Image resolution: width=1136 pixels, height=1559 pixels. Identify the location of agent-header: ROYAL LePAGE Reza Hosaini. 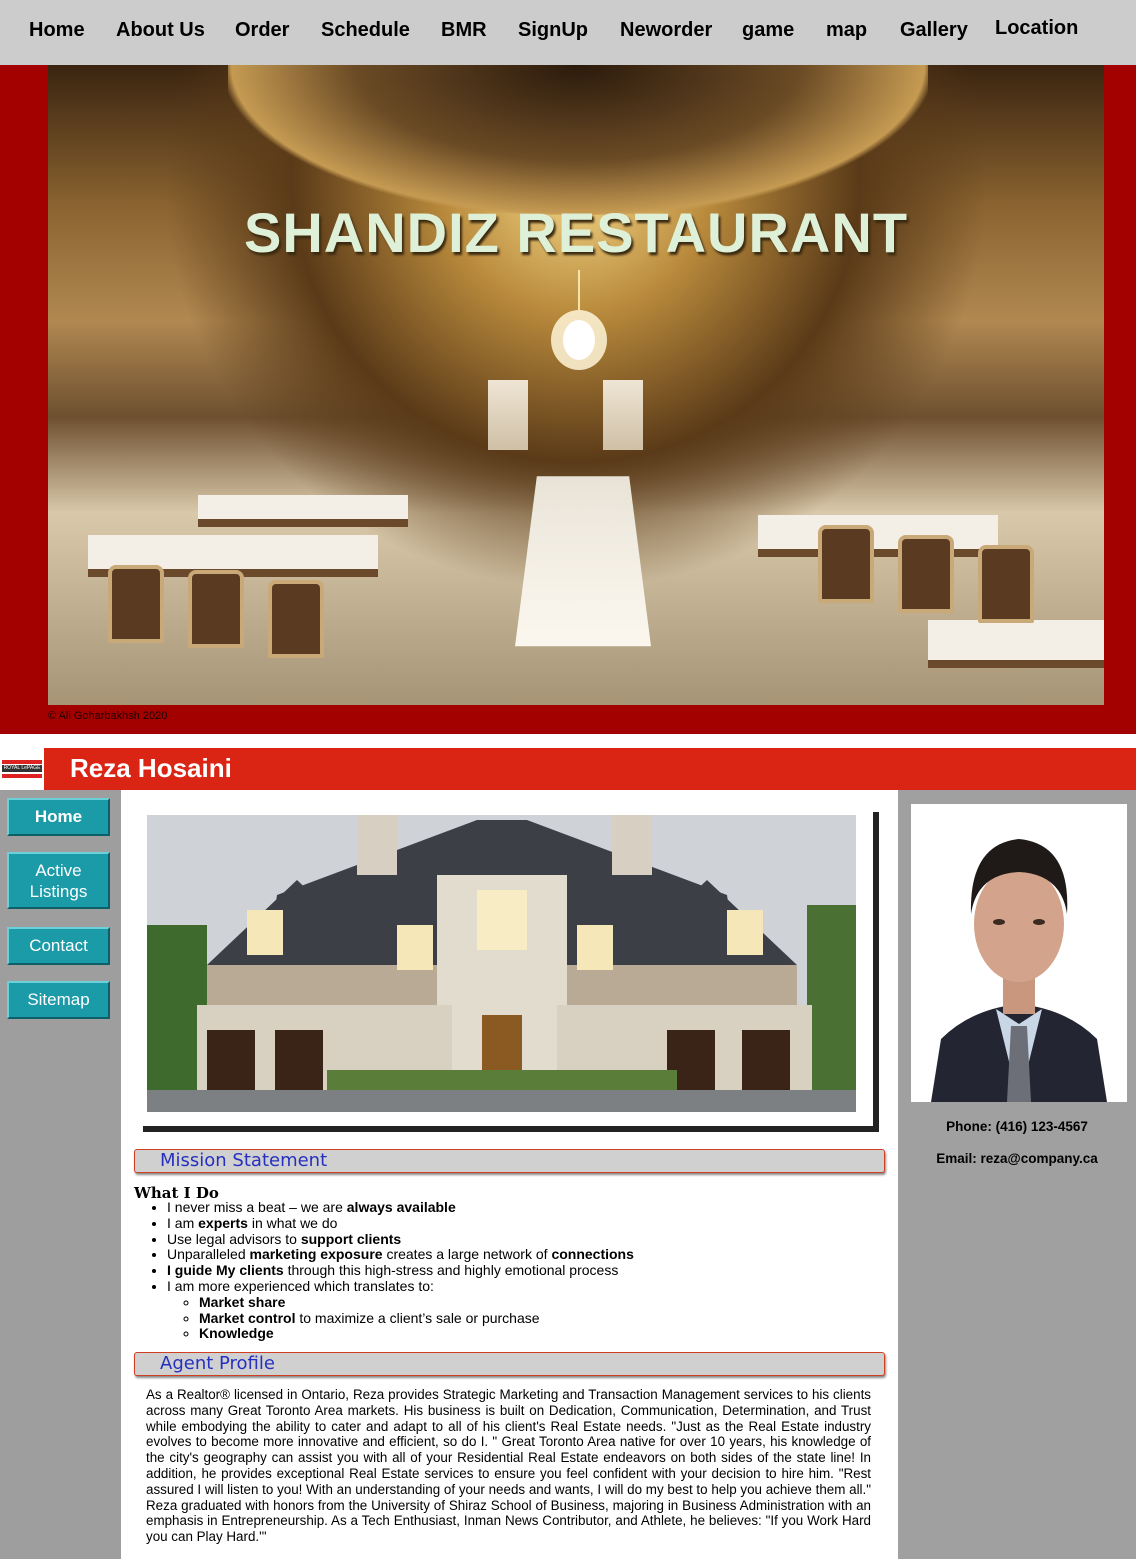
(568, 769).